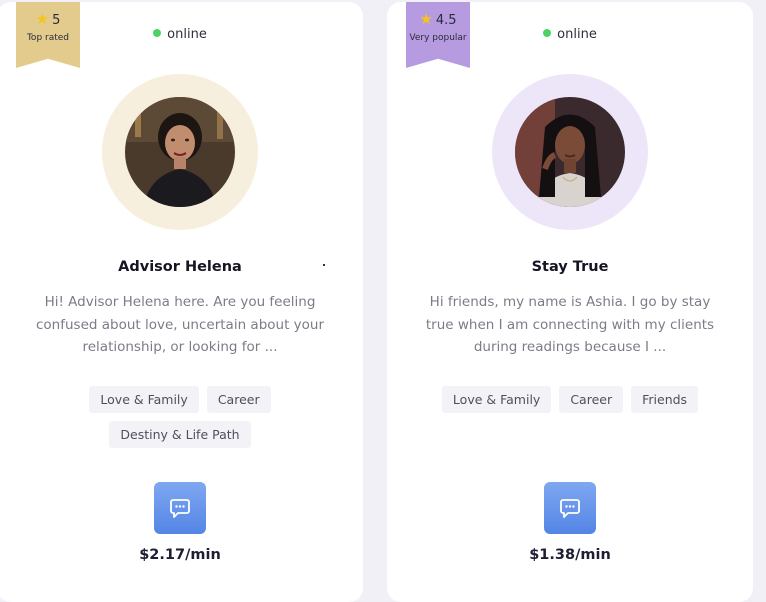  I want to click on advisor-name: Stay True, so click(570, 267).